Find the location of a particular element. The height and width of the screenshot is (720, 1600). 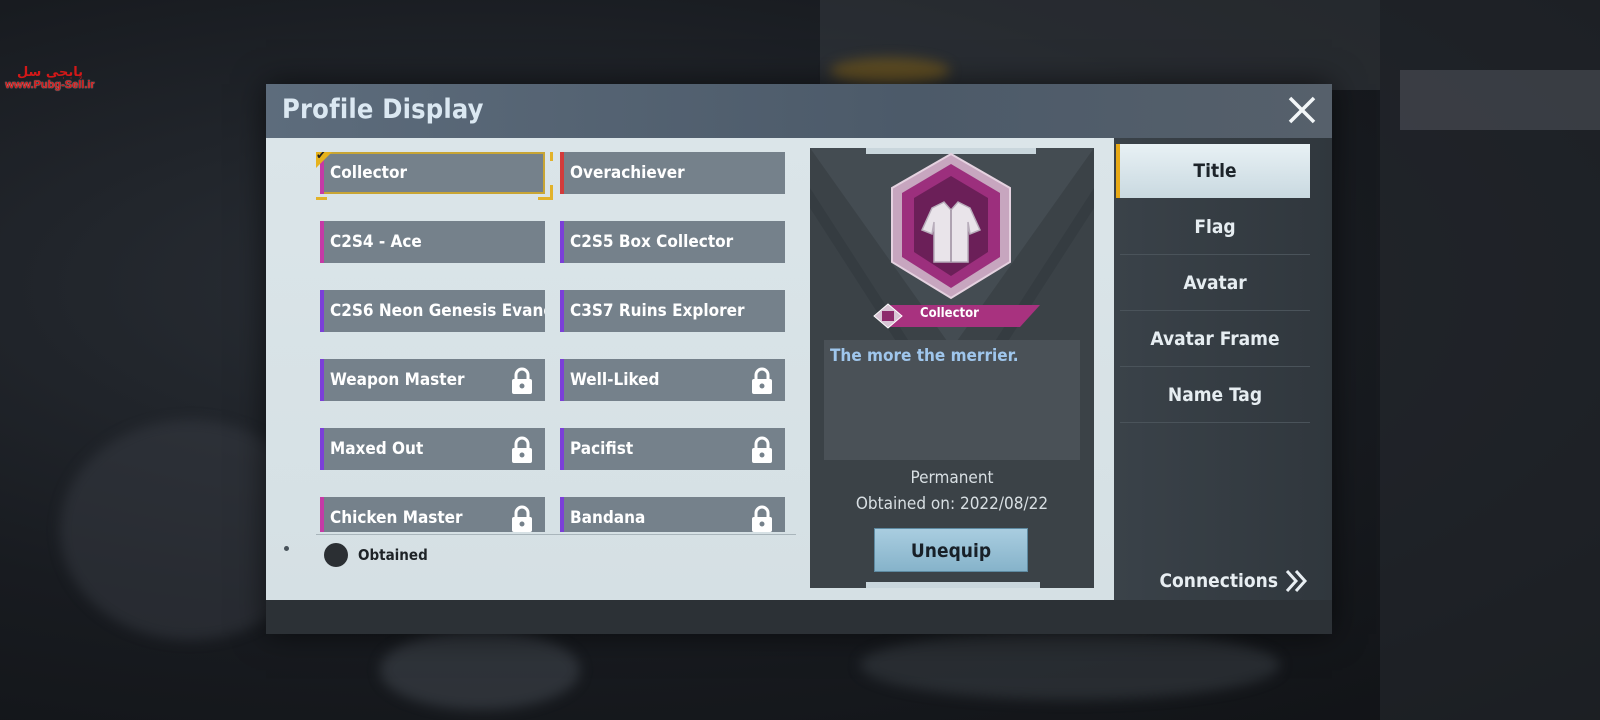

active-tab-accent is located at coordinates (1118, 171).